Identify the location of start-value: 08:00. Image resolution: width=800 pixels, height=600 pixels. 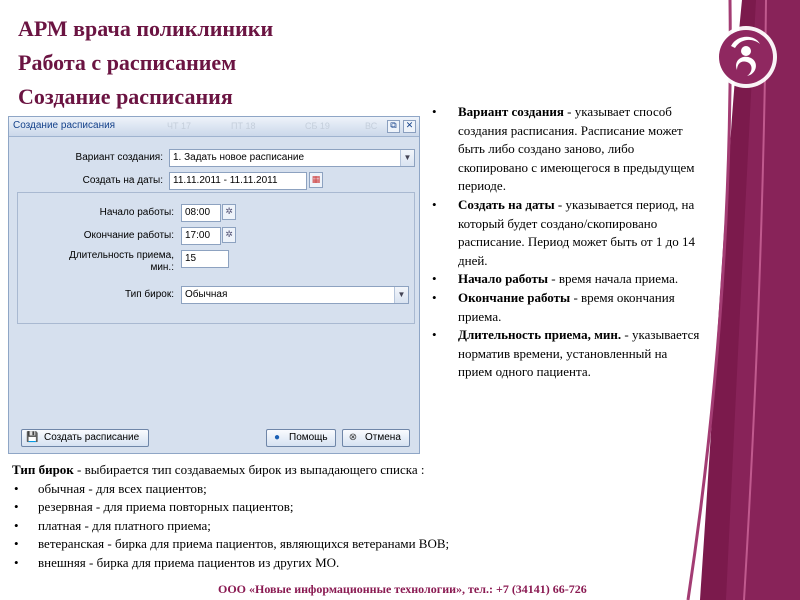
(198, 212).